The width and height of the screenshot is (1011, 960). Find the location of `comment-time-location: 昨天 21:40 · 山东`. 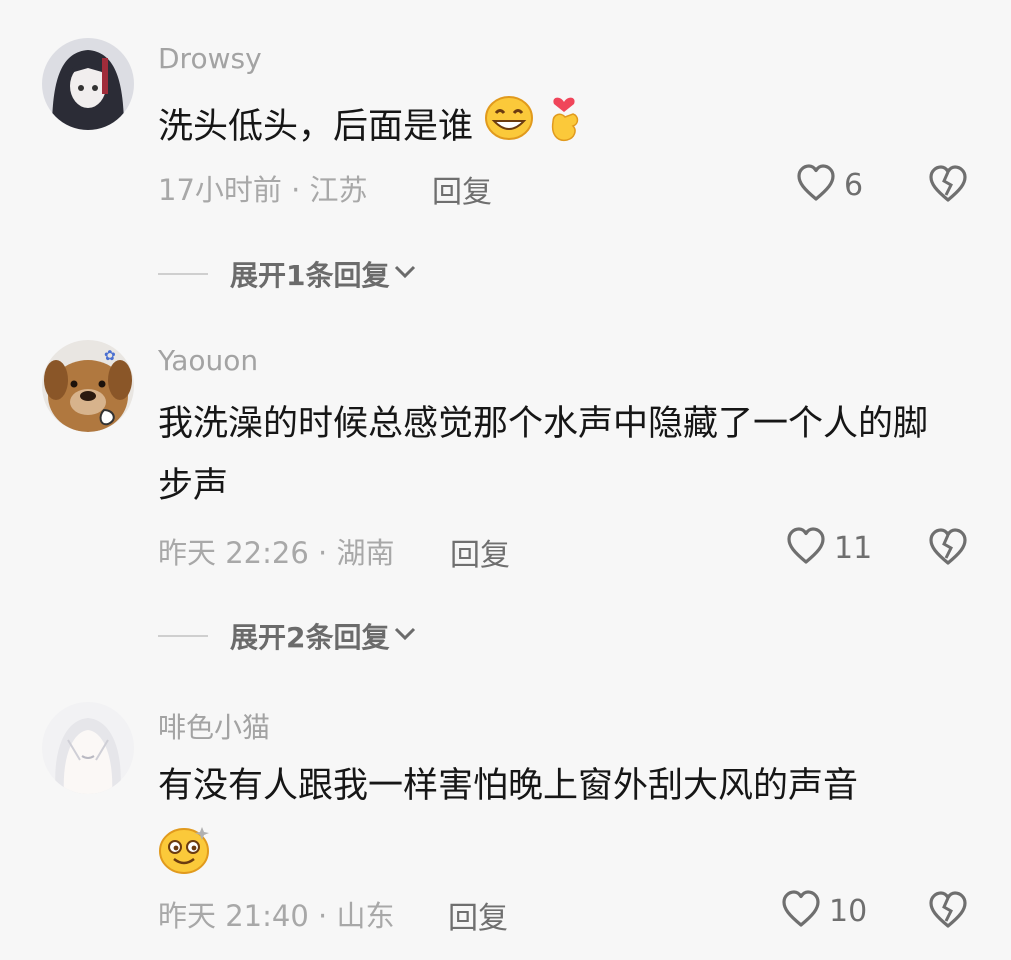

comment-time-location: 昨天 21:40 · 山东 is located at coordinates (276, 916).